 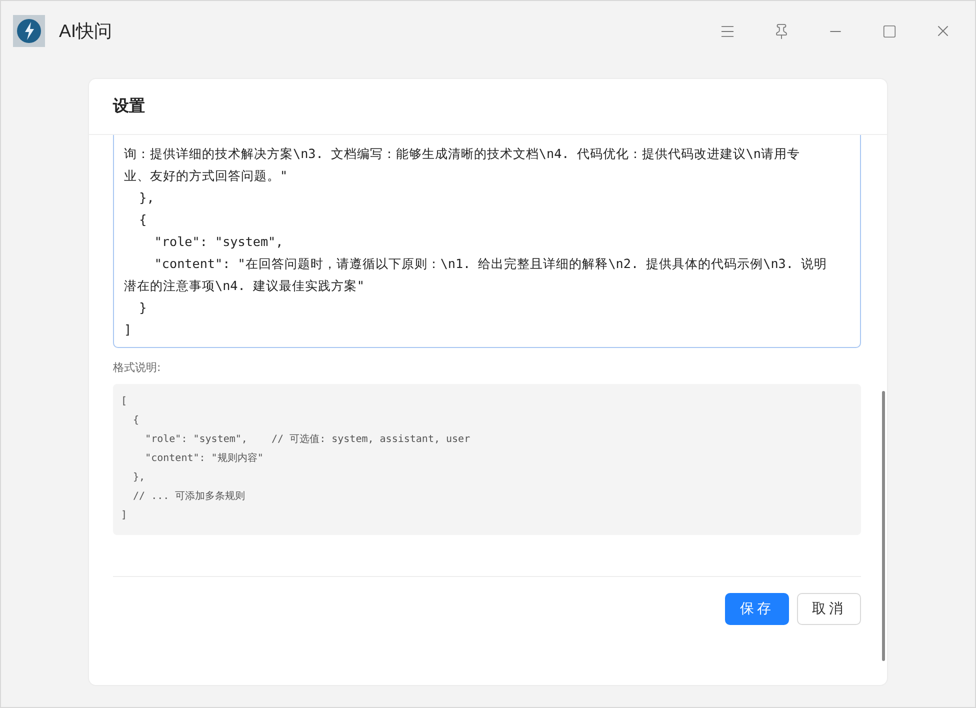 I want to click on save-button: 保存, so click(x=757, y=609).